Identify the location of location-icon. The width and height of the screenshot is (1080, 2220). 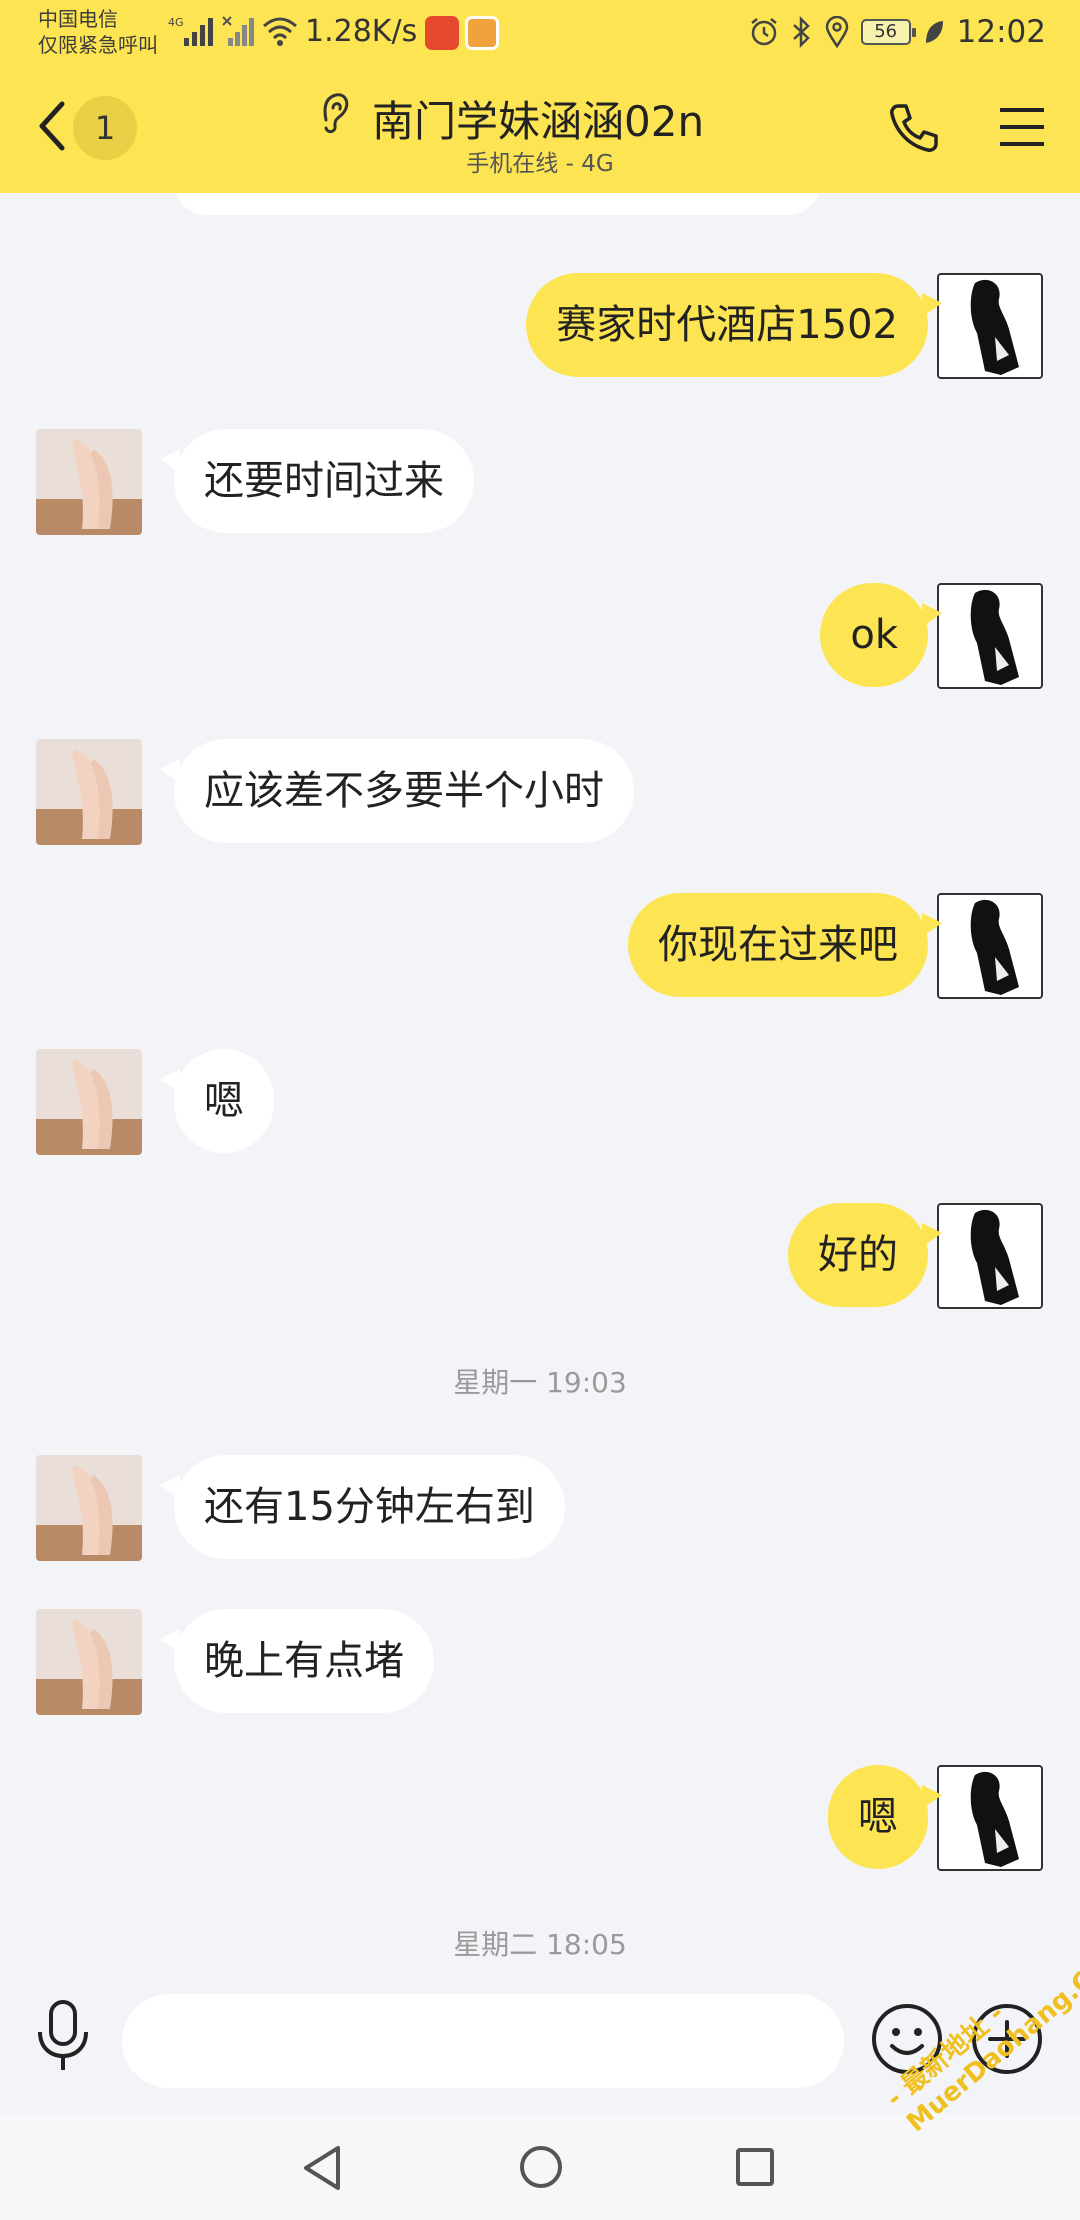
(836, 32).